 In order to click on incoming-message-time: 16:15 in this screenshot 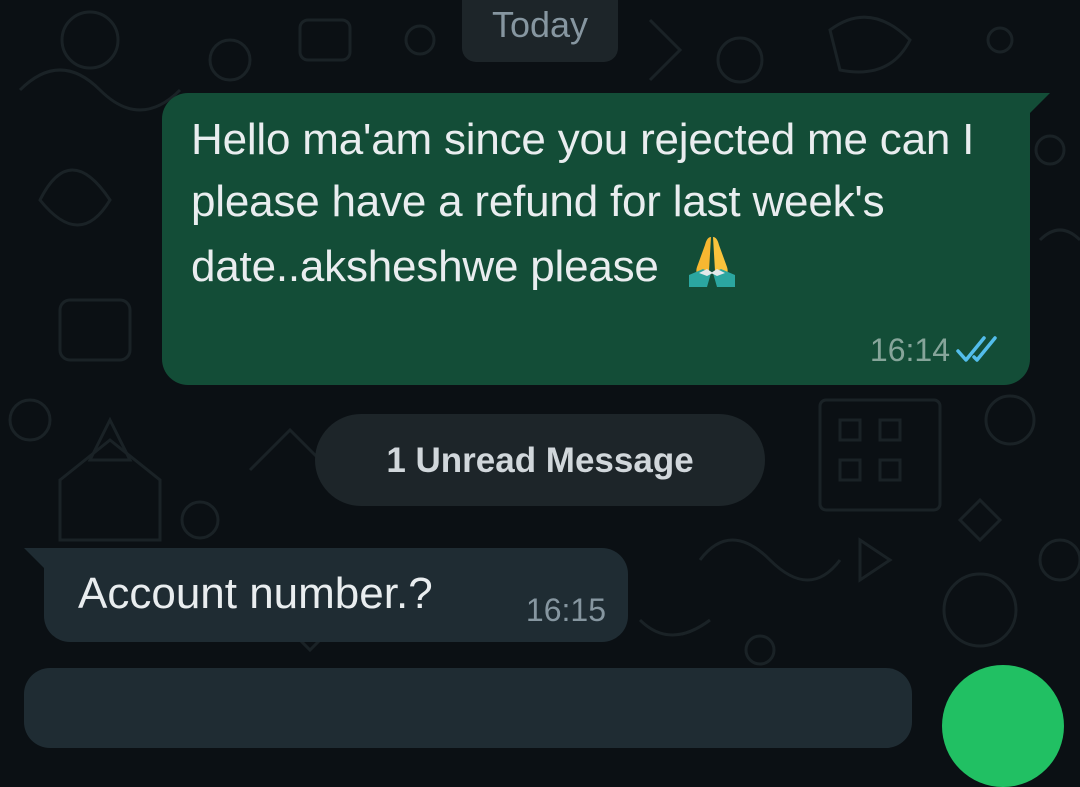, I will do `click(565, 610)`.